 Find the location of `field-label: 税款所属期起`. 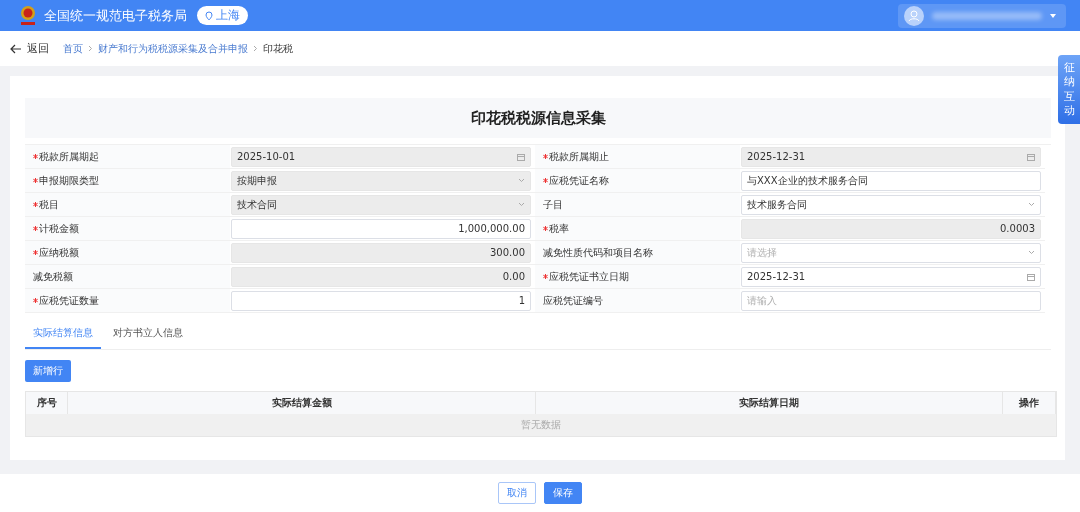

field-label: 税款所属期起 is located at coordinates (69, 156).